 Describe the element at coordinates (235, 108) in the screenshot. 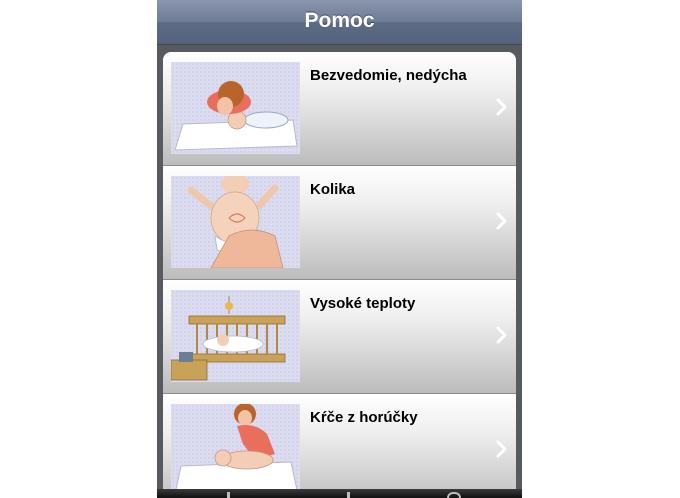

I see `infant-cpr-illustration` at that location.